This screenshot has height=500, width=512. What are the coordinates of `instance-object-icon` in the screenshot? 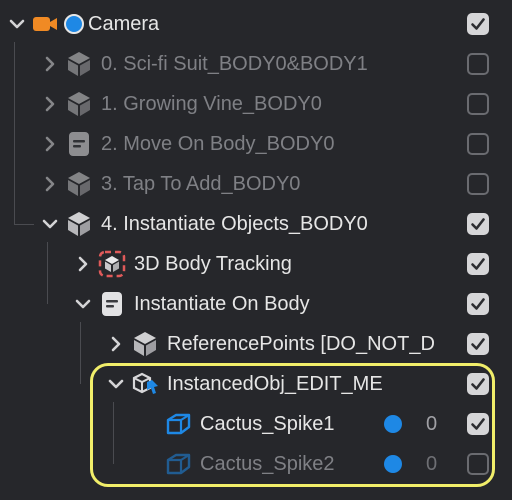 It's located at (145, 384).